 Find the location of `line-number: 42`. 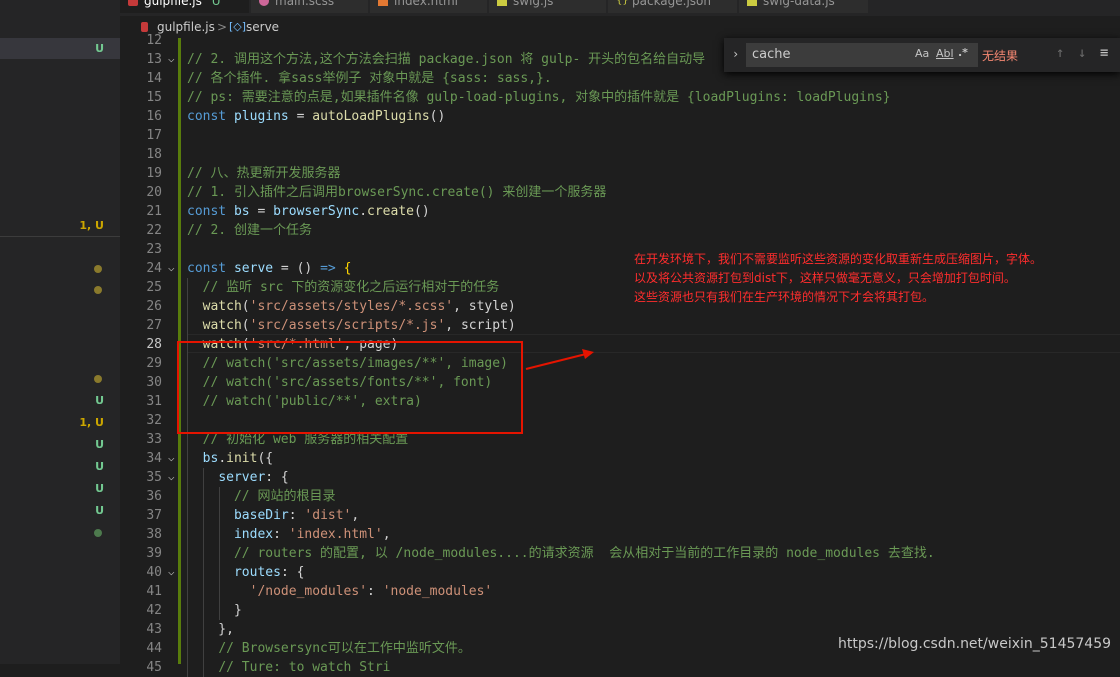

line-number: 42 is located at coordinates (154, 610).